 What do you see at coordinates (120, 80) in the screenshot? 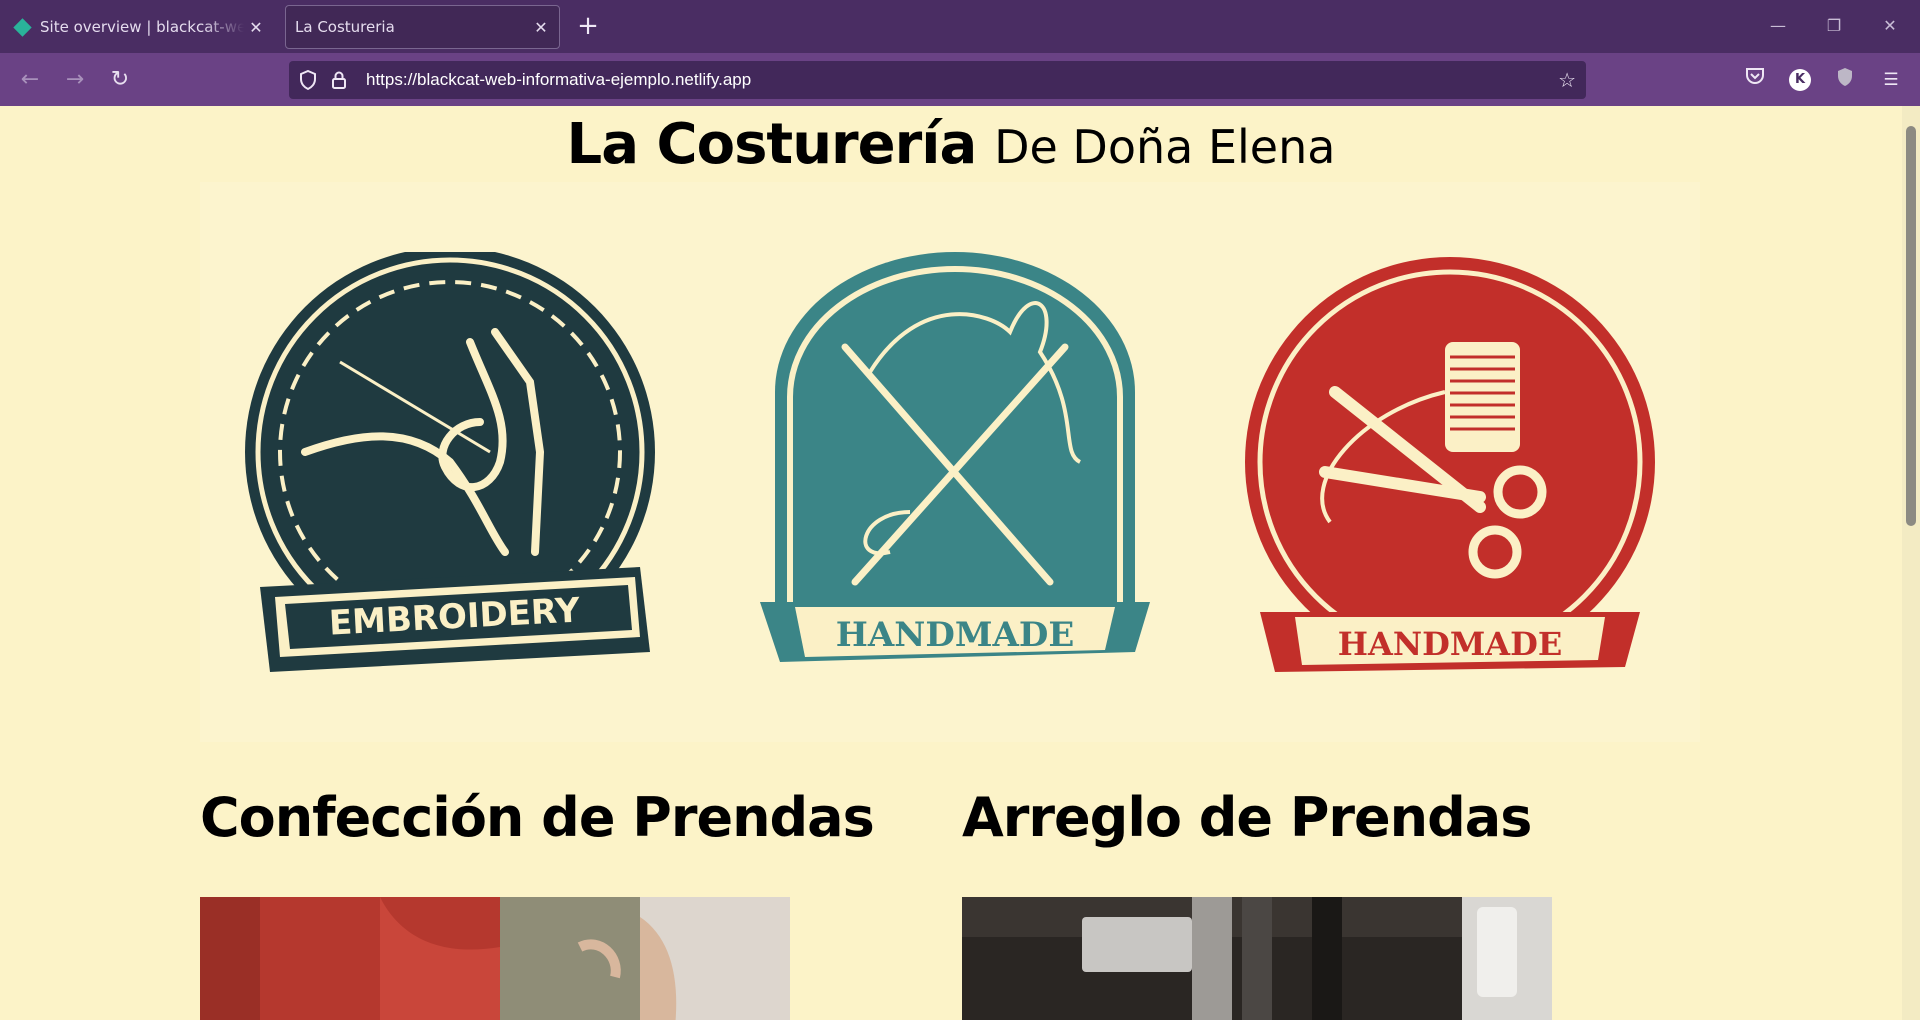
I see `reload-icon: ↻` at bounding box center [120, 80].